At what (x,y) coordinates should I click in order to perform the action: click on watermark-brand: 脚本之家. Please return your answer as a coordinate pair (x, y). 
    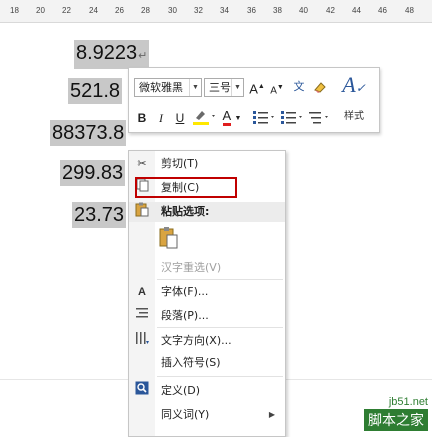
    Looking at the image, I should click on (396, 420).